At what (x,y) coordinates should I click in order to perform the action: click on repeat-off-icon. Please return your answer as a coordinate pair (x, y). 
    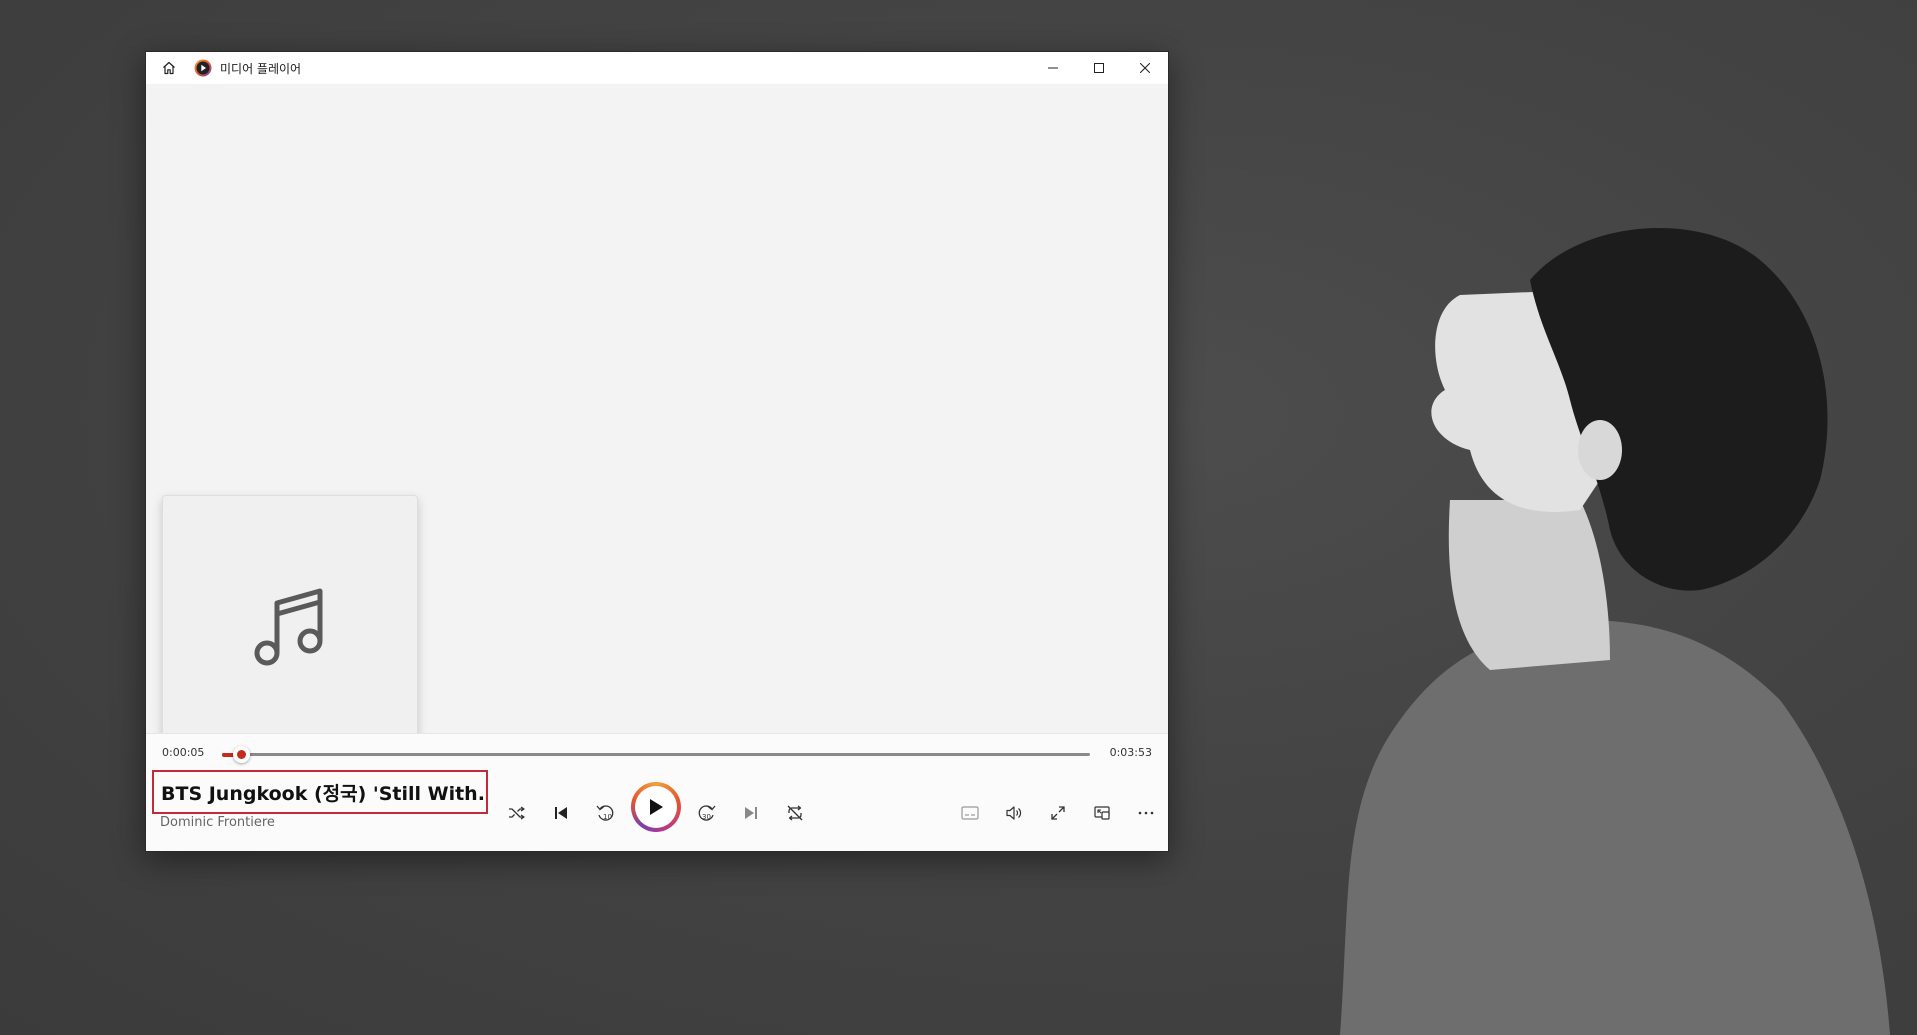
    Looking at the image, I should click on (795, 813).